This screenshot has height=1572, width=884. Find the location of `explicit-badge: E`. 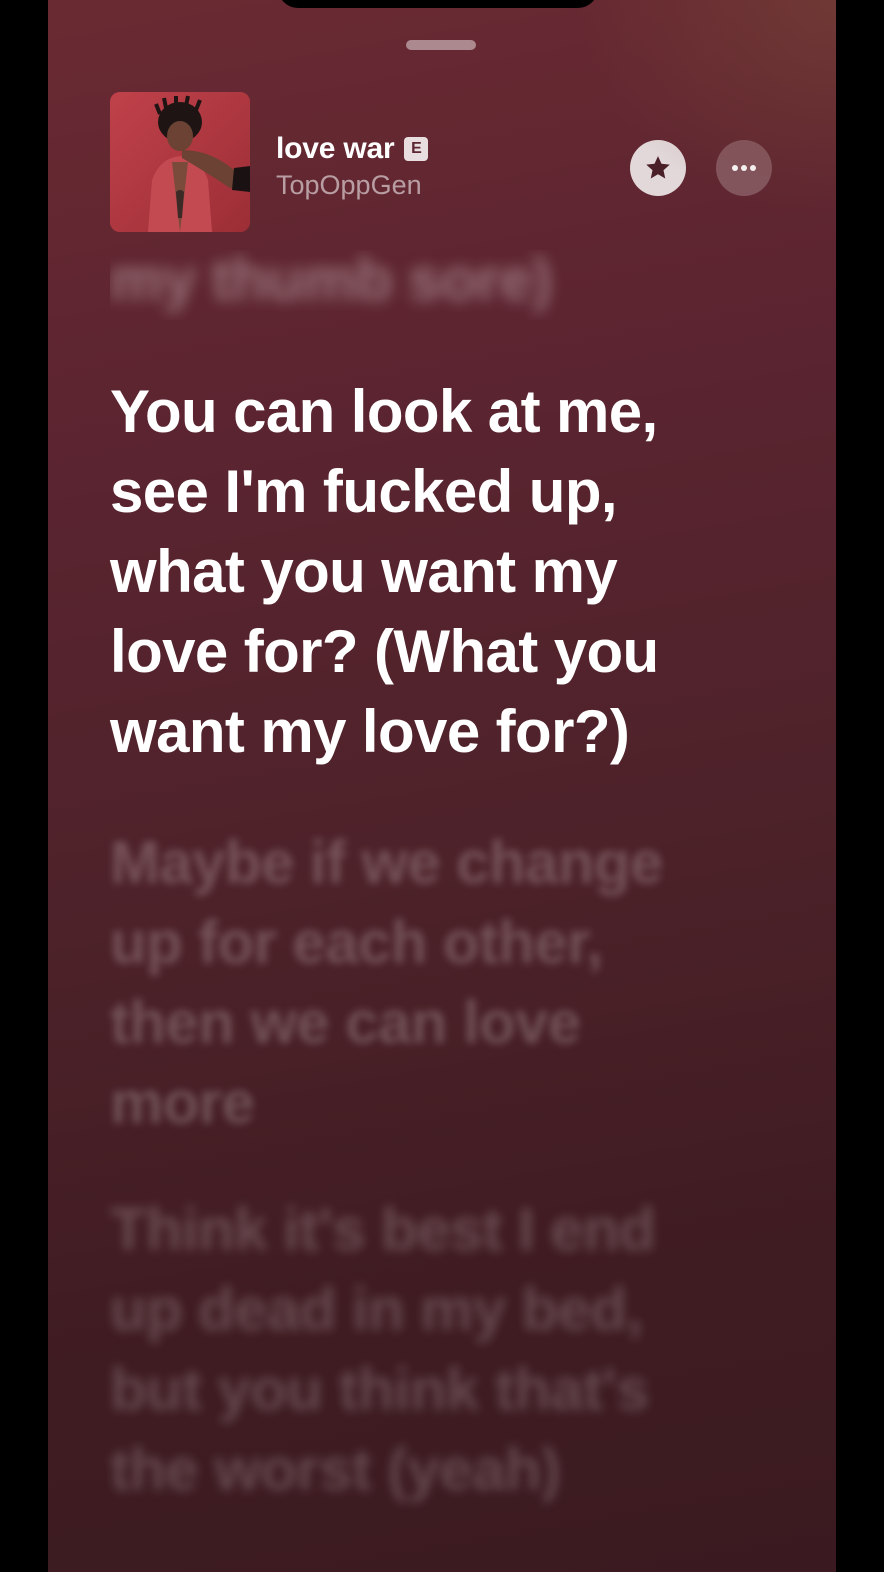

explicit-badge: E is located at coordinates (416, 149).